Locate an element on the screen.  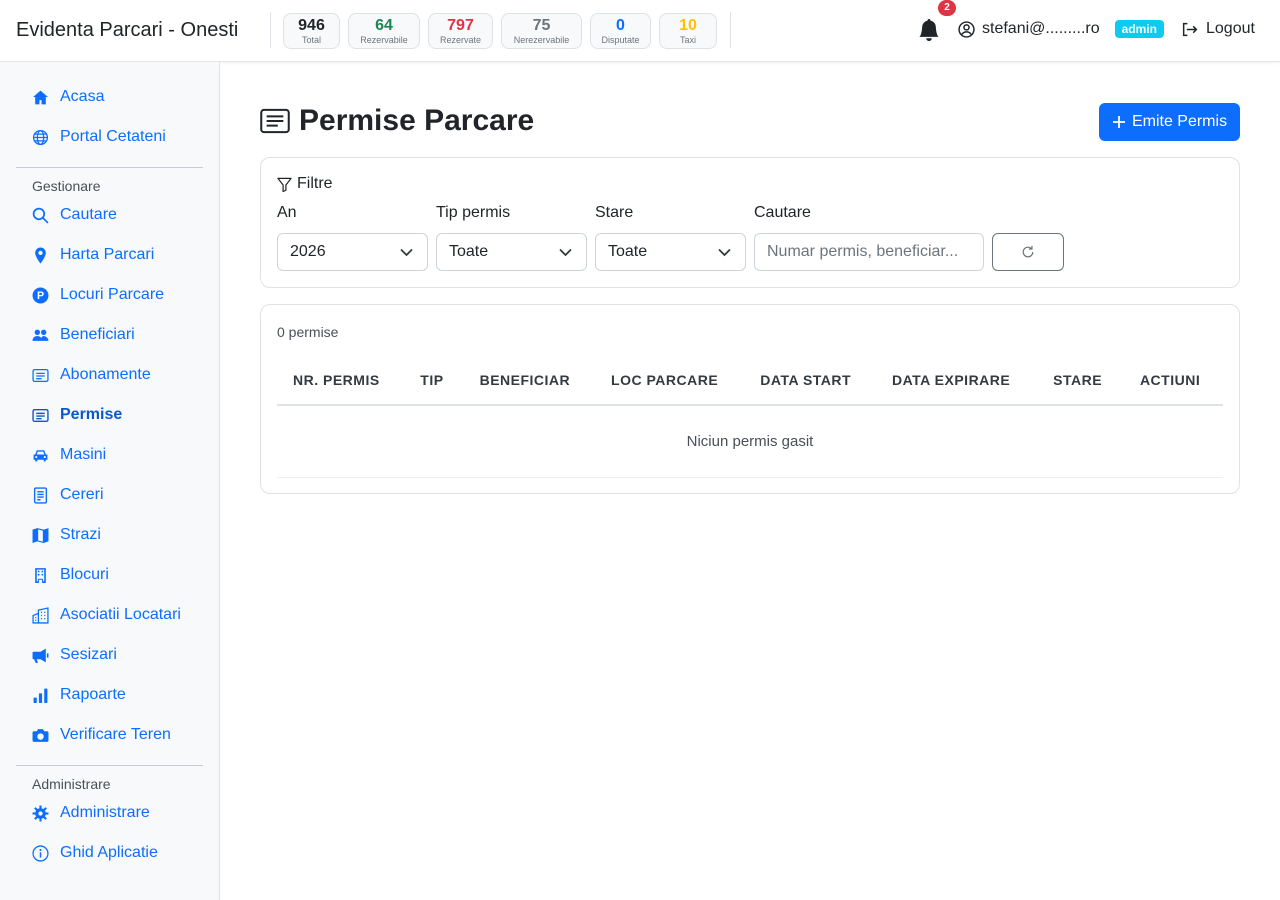
bar-chart-icon is located at coordinates (40, 695).